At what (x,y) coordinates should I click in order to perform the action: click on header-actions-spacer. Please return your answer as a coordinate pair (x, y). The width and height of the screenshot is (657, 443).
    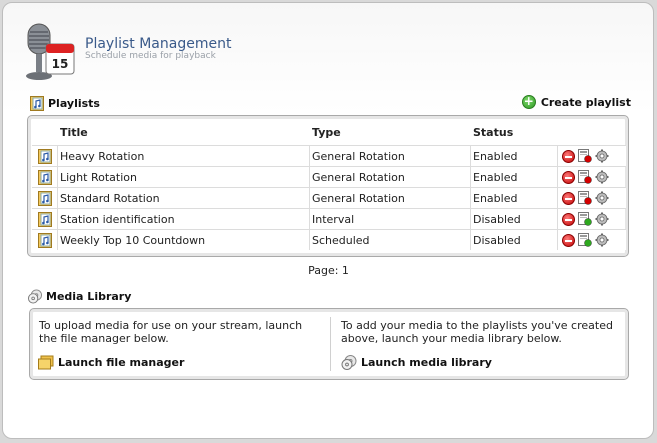
    Looking at the image, I should click on (591, 132).